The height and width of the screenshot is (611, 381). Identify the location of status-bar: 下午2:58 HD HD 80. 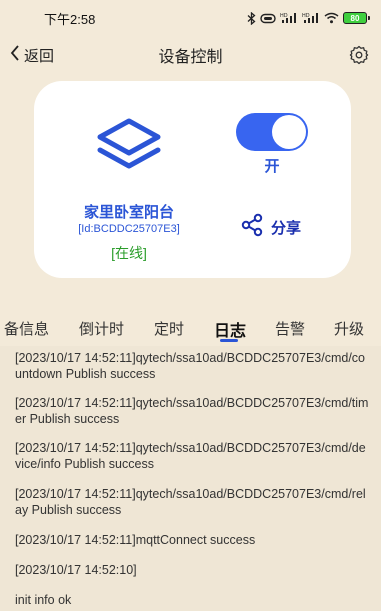
(190, 18).